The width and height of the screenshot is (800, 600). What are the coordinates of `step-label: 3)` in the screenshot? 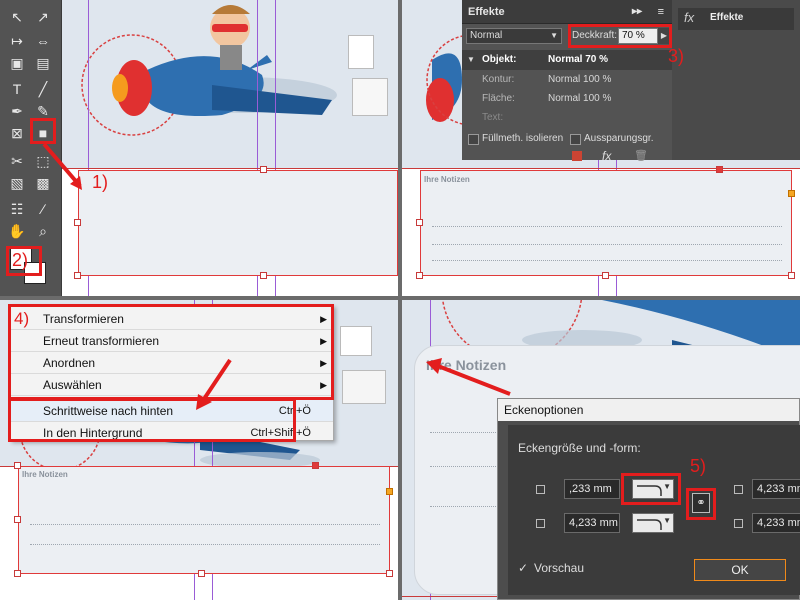 It's located at (676, 56).